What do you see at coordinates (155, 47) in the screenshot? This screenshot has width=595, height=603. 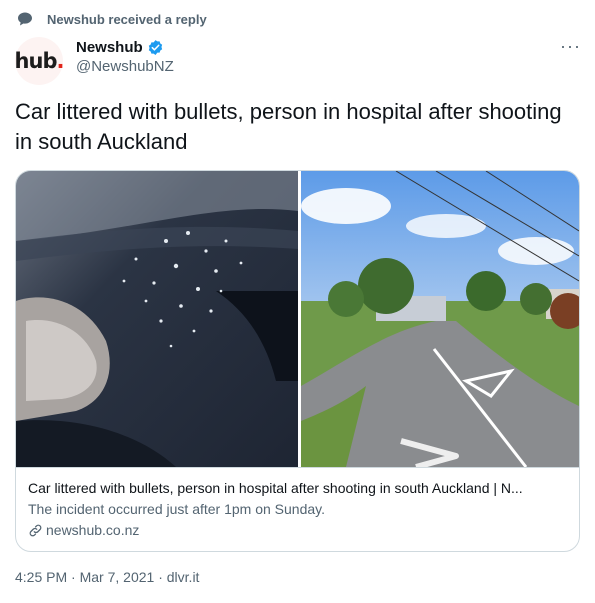 I see `verified-badge-icon` at bounding box center [155, 47].